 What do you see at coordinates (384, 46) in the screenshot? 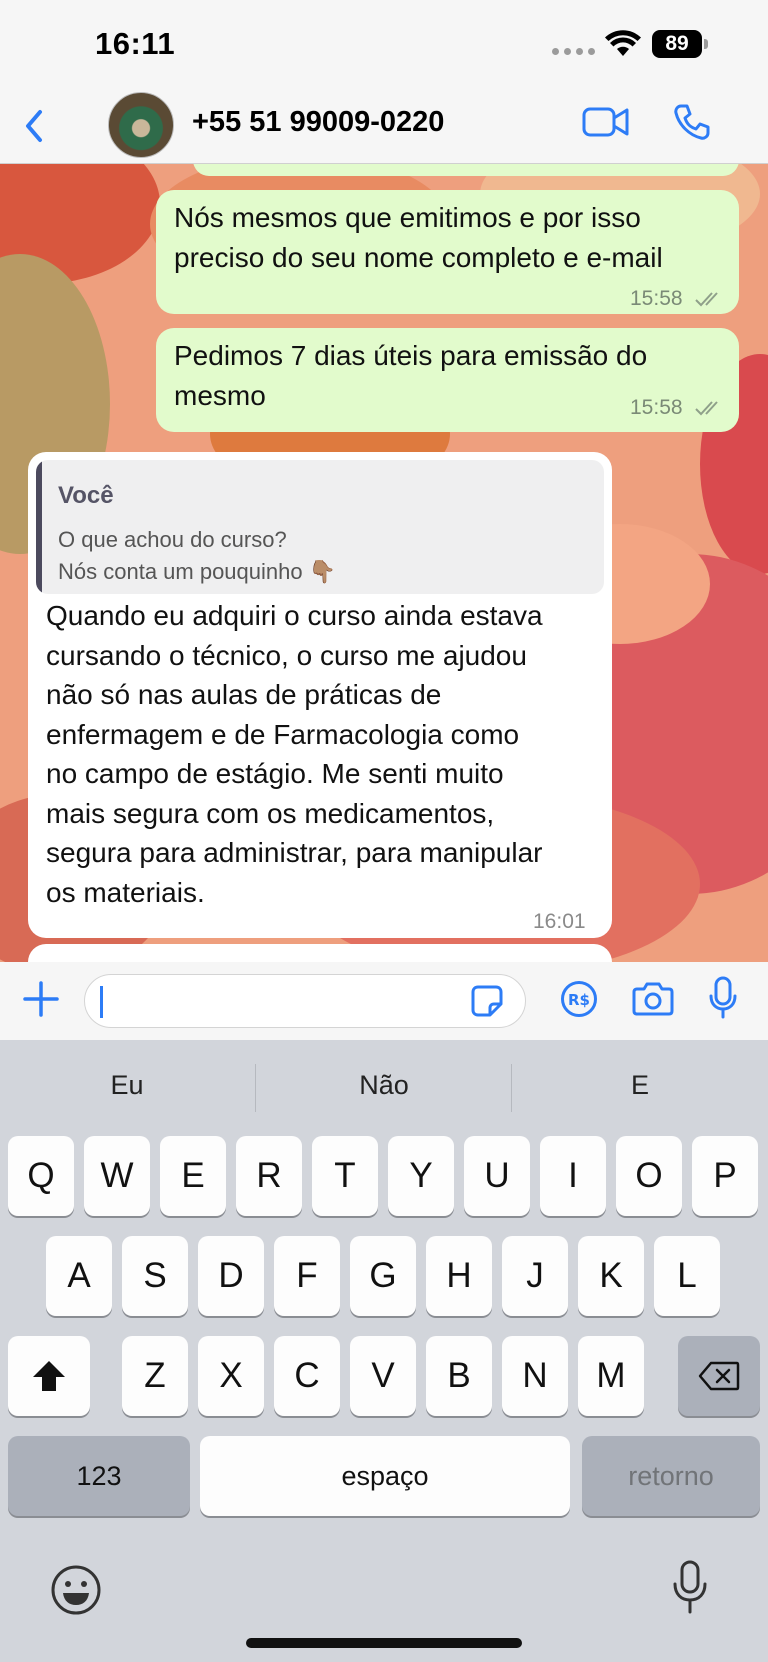
I see `status-bar: 16:11 89` at bounding box center [384, 46].